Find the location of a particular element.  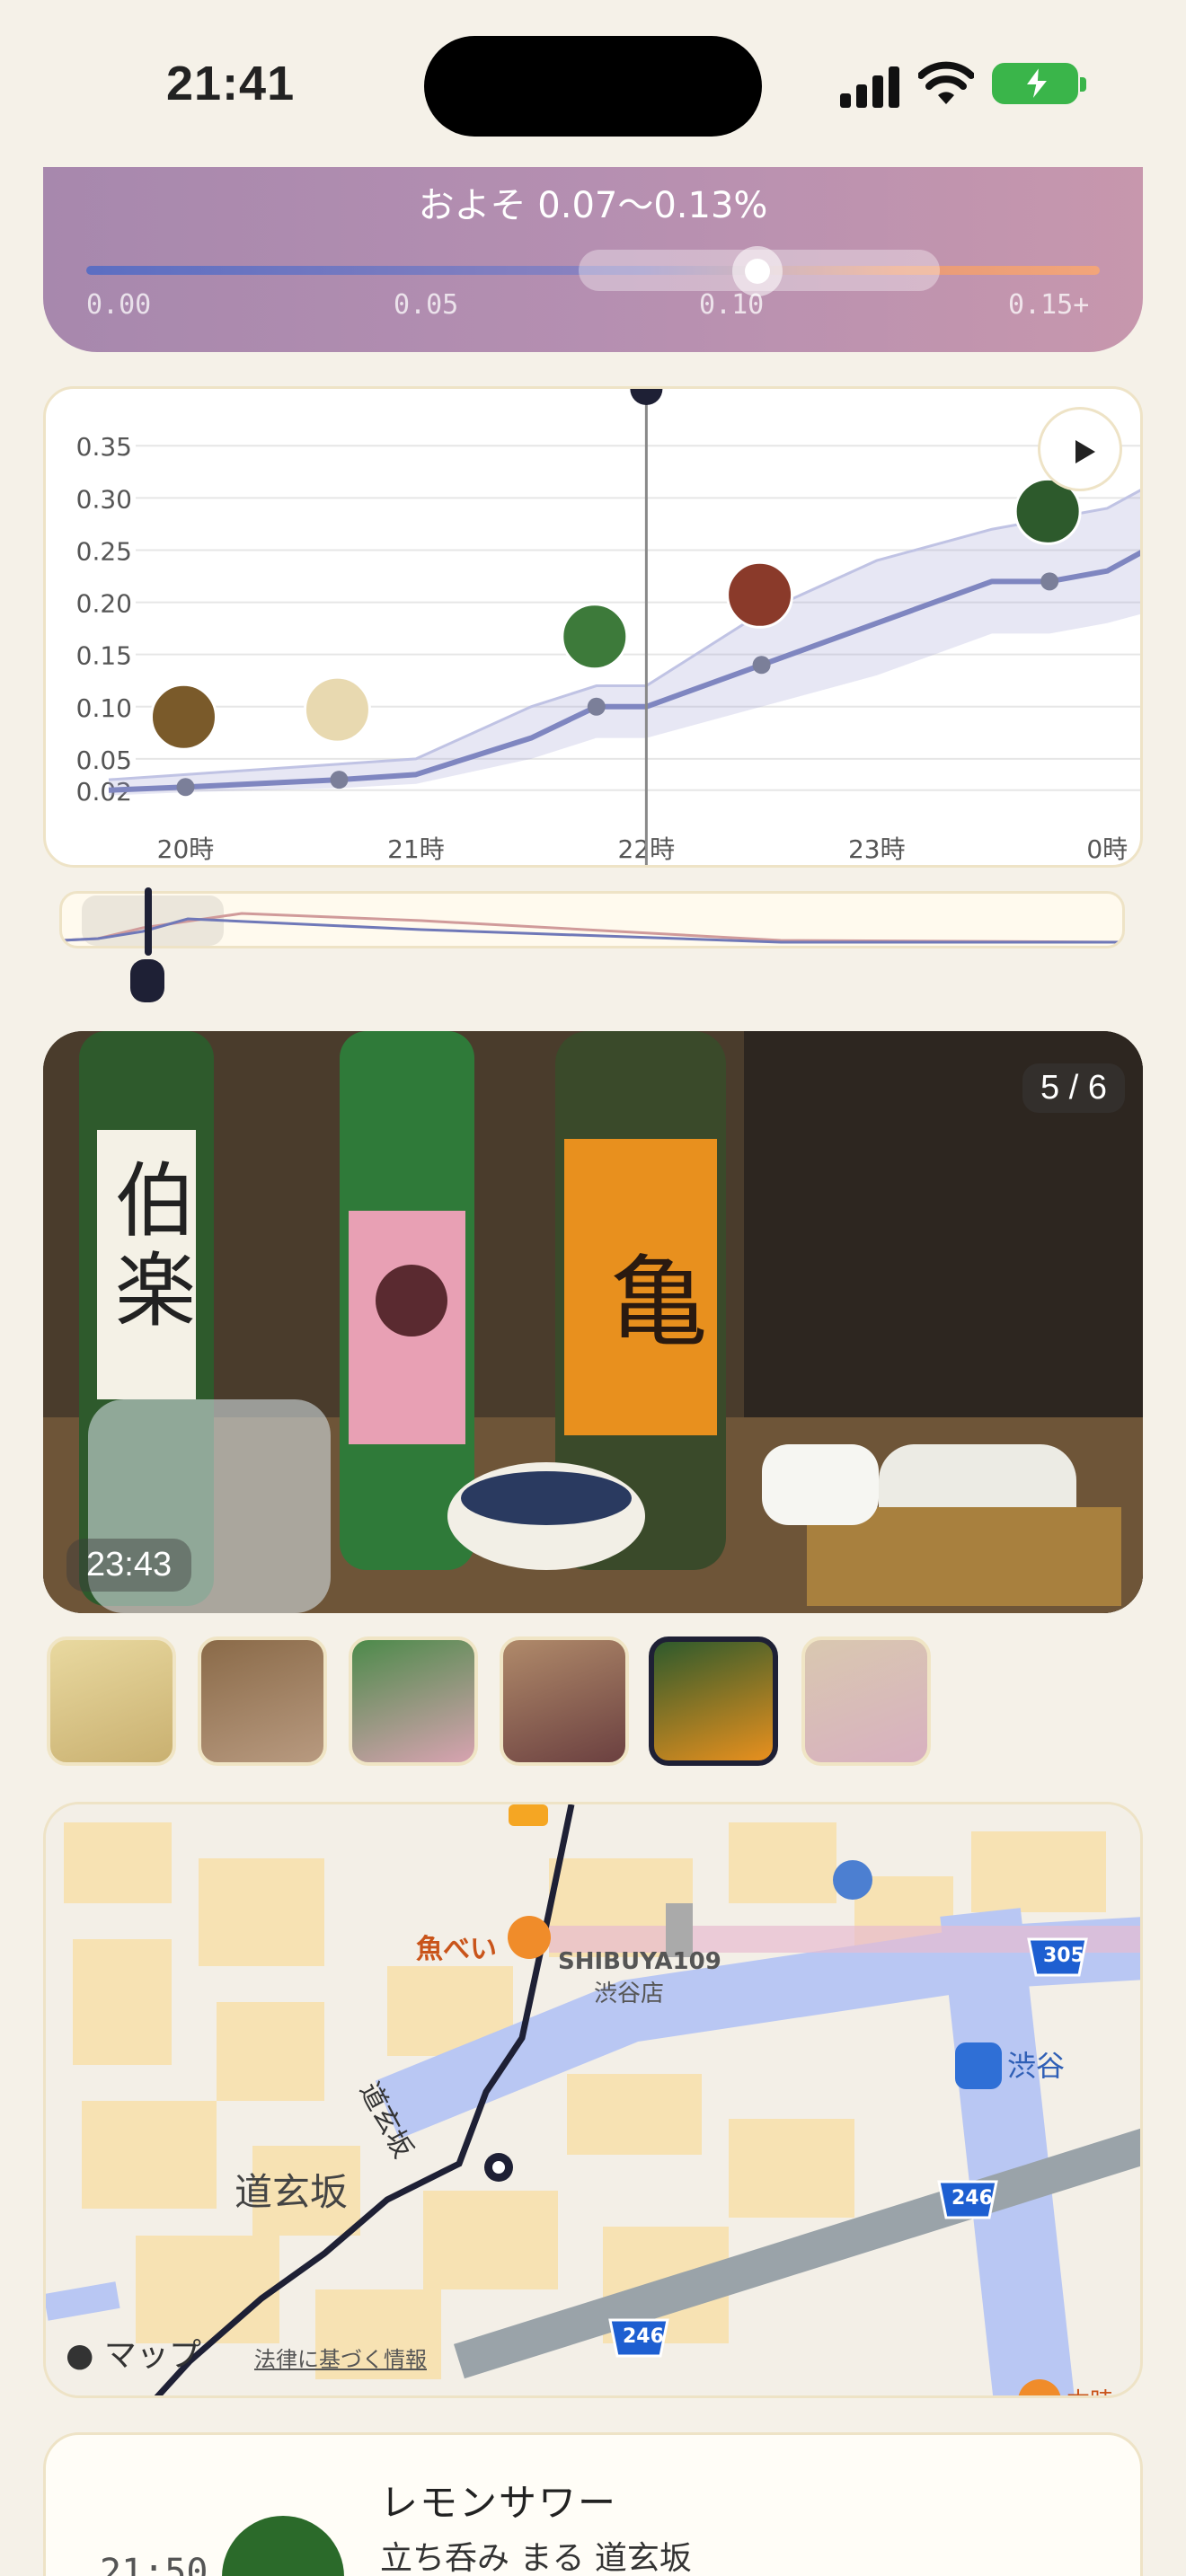

entry-title: レモンサワー is located at coordinates (499, 2503).